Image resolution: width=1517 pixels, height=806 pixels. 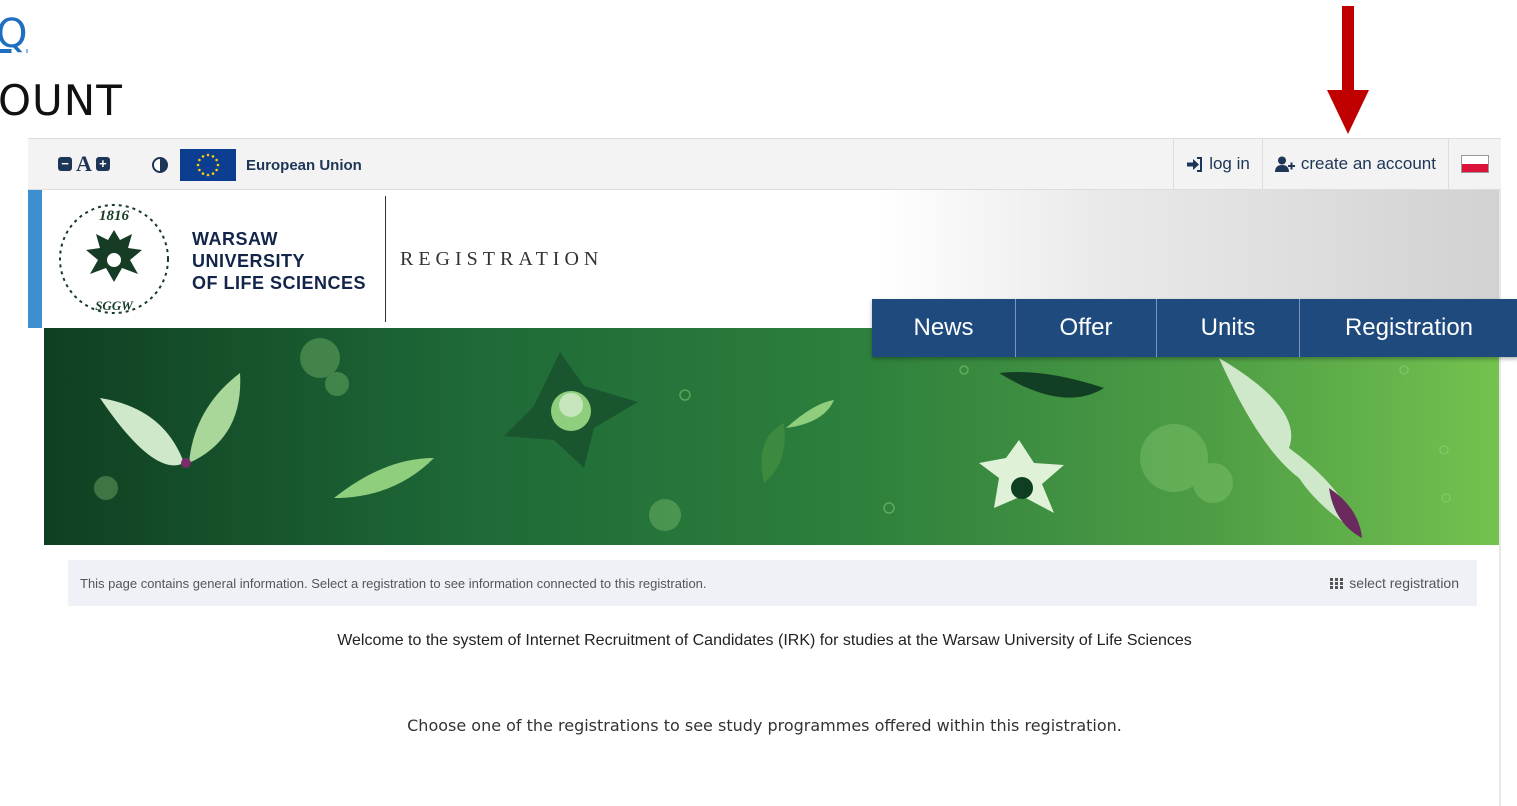 I want to click on user-plus-icon, so click(x=1284, y=164).